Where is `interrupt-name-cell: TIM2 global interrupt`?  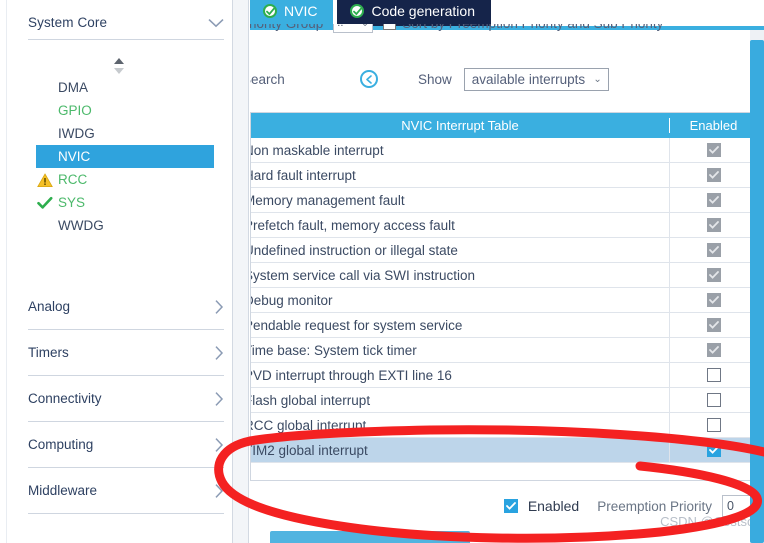 interrupt-name-cell: TIM2 global interrupt is located at coordinates (309, 450).